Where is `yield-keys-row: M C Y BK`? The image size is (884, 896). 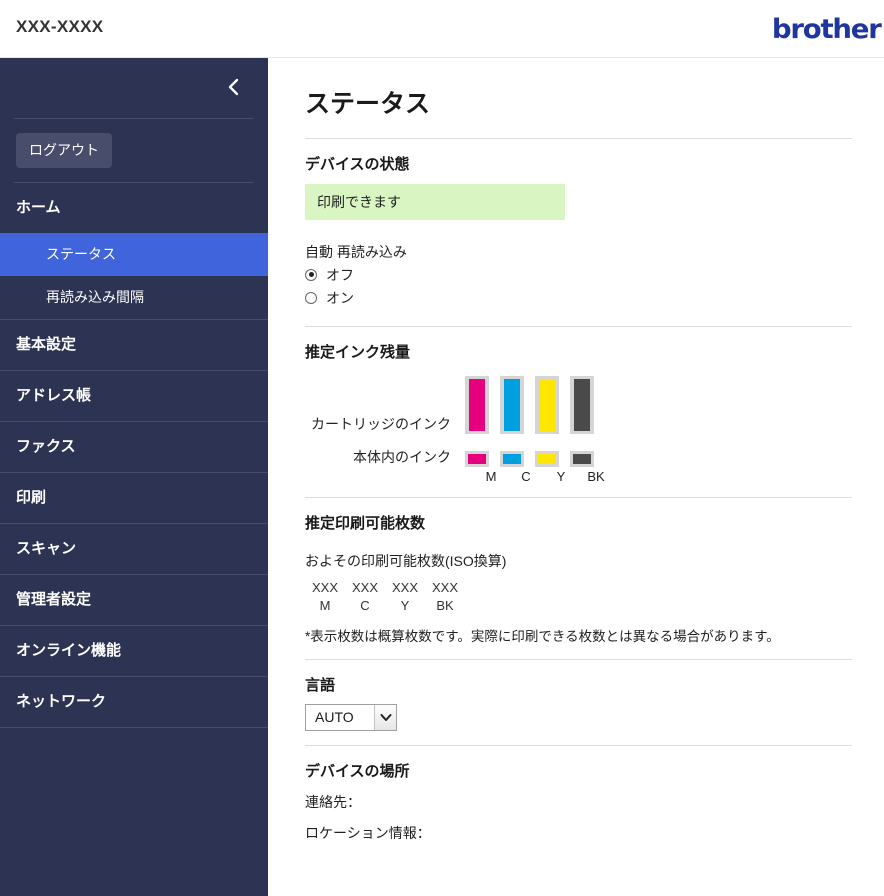 yield-keys-row: M C Y BK is located at coordinates (578, 604).